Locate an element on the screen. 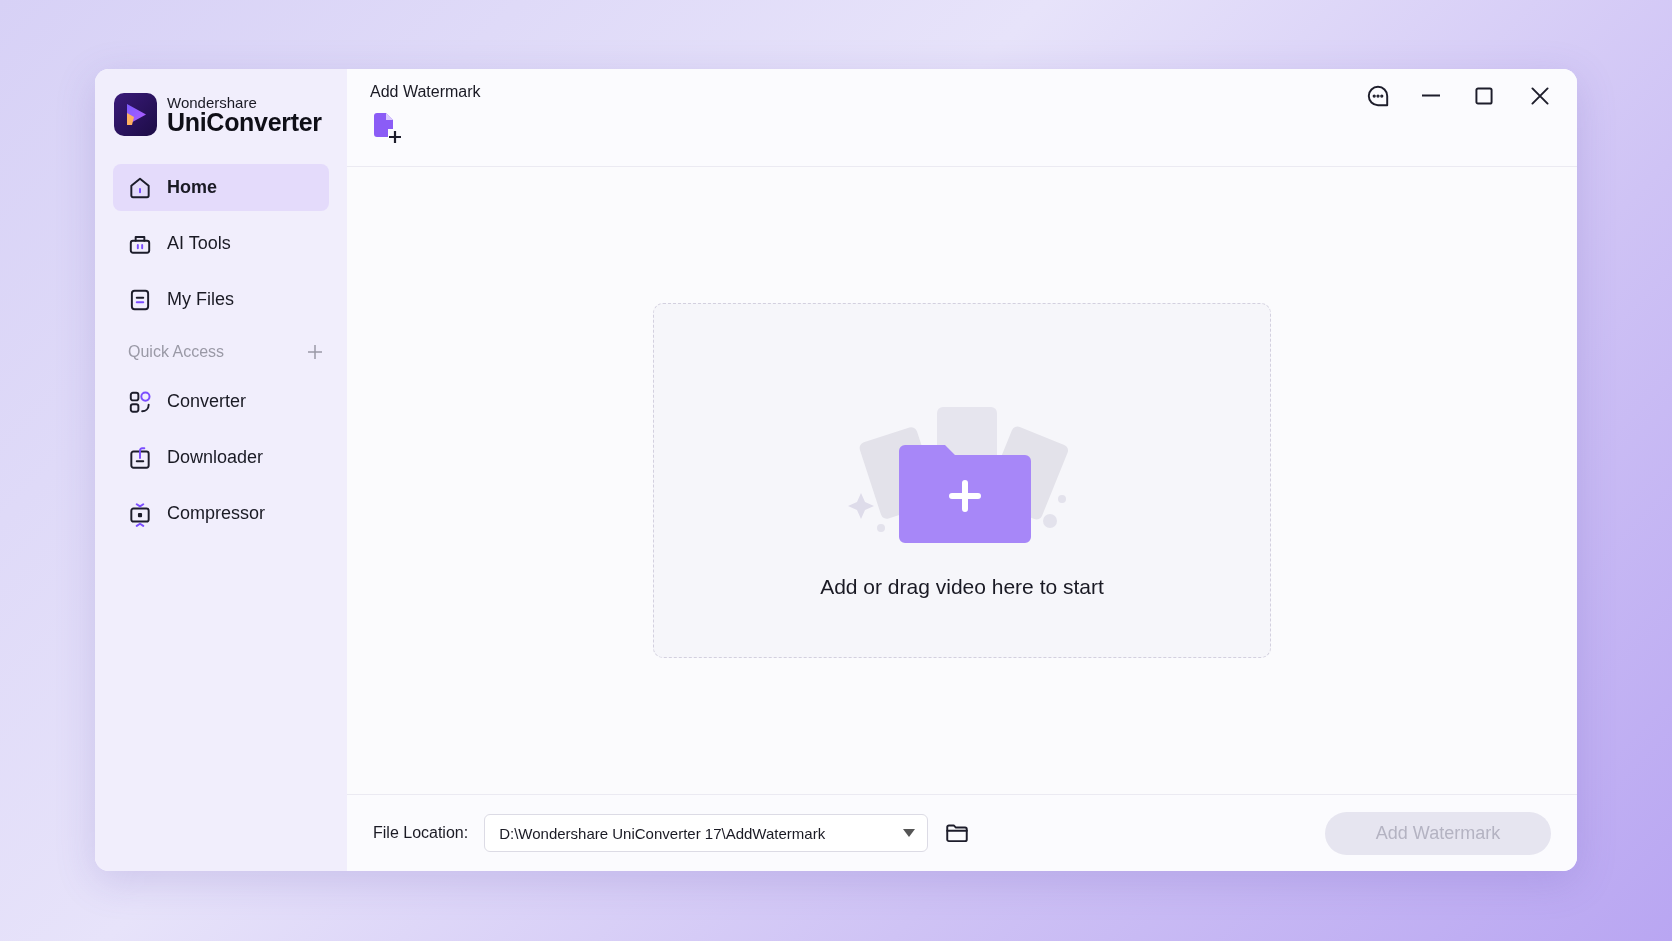 The image size is (1672, 941). drop-hint: Add or drag video here to start is located at coordinates (962, 586).